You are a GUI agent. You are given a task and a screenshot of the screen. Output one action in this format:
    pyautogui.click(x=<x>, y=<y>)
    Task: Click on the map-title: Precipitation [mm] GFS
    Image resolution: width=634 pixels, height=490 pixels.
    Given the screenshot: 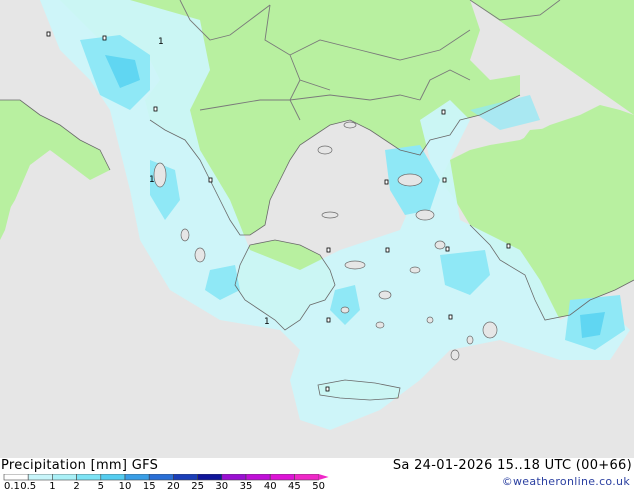 What is the action you would take?
    pyautogui.click(x=80, y=465)
    